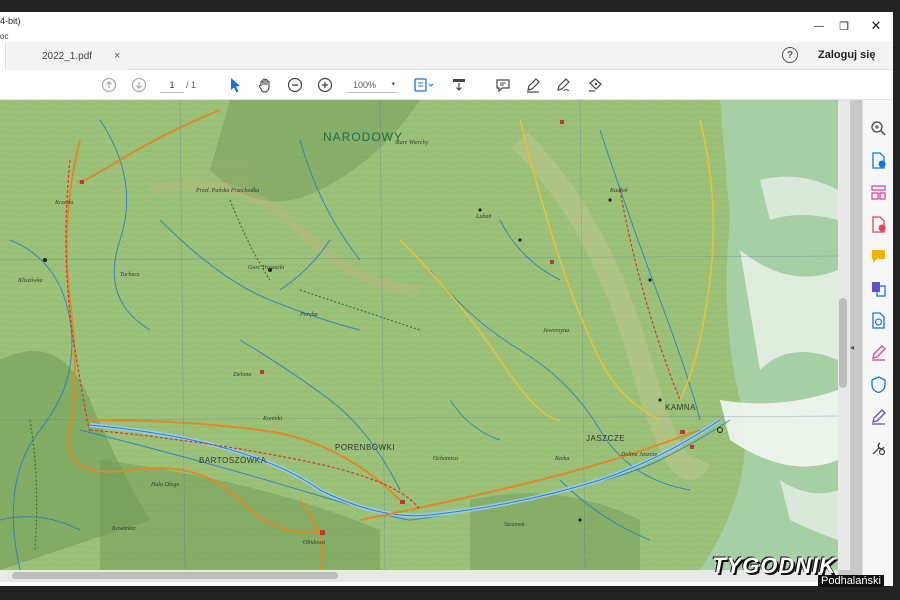 This screenshot has width=900, height=600. Describe the element at coordinates (30, 281) in the screenshot. I see `map-label-klikuszowa: Kliszówka` at that location.